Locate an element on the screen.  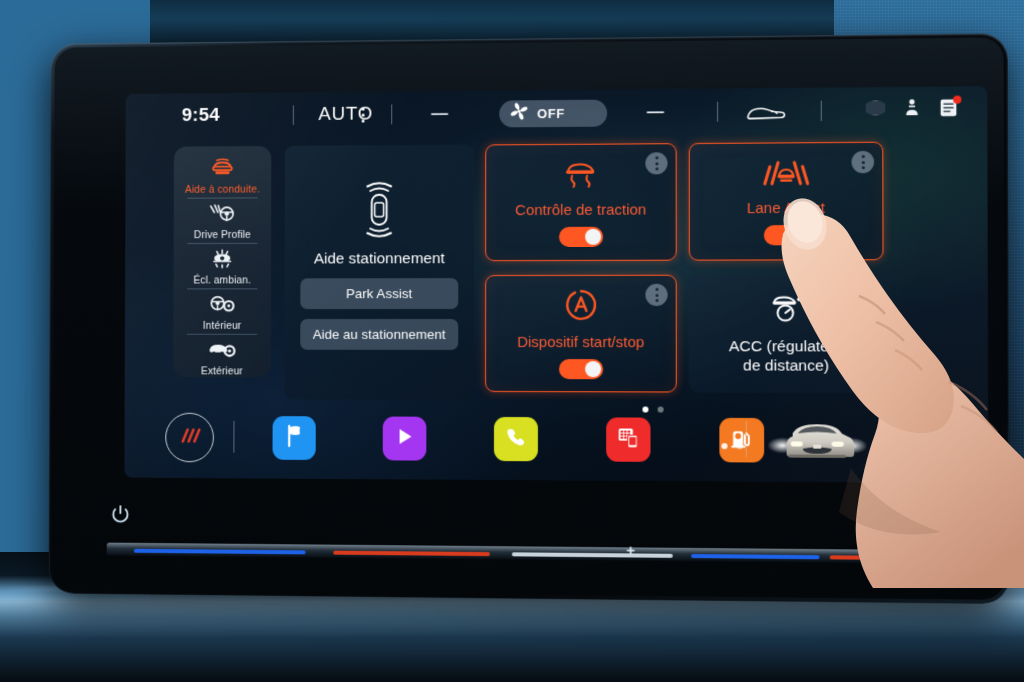
sidebar-label: Écl. ambian. is located at coordinates (222, 279).